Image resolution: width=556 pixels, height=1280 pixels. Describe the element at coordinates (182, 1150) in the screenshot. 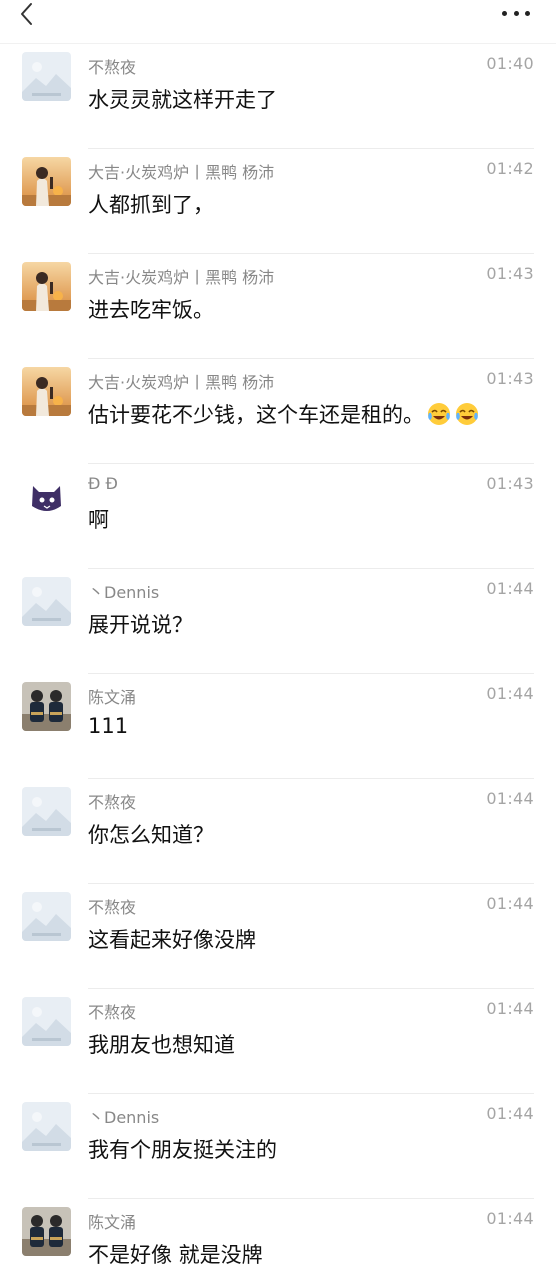

I see `message-text: 我有个朋友挺关注的` at that location.